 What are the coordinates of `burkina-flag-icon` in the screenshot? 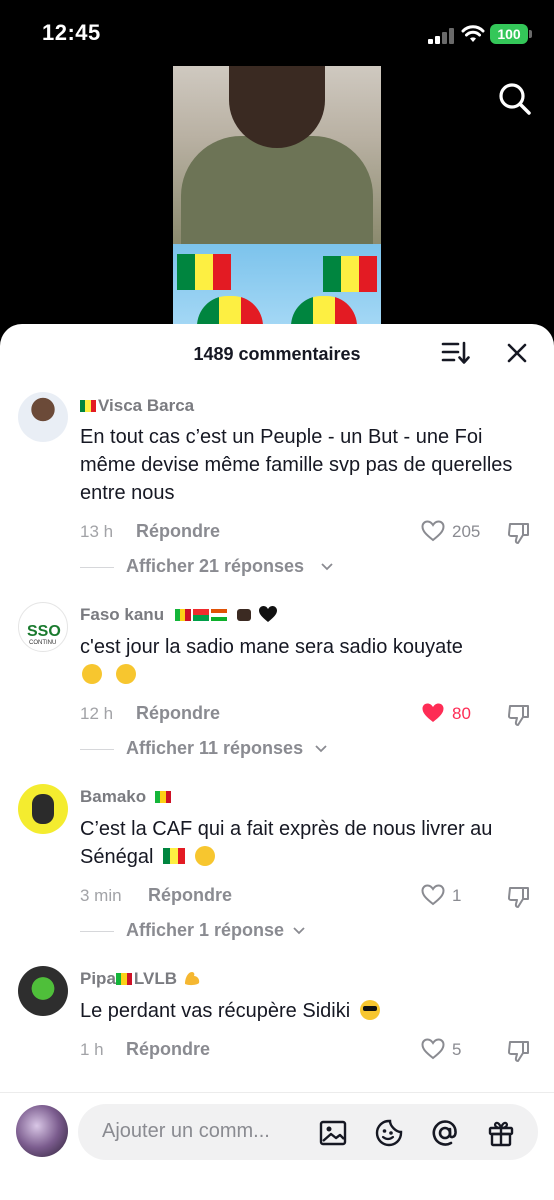 It's located at (200, 615).